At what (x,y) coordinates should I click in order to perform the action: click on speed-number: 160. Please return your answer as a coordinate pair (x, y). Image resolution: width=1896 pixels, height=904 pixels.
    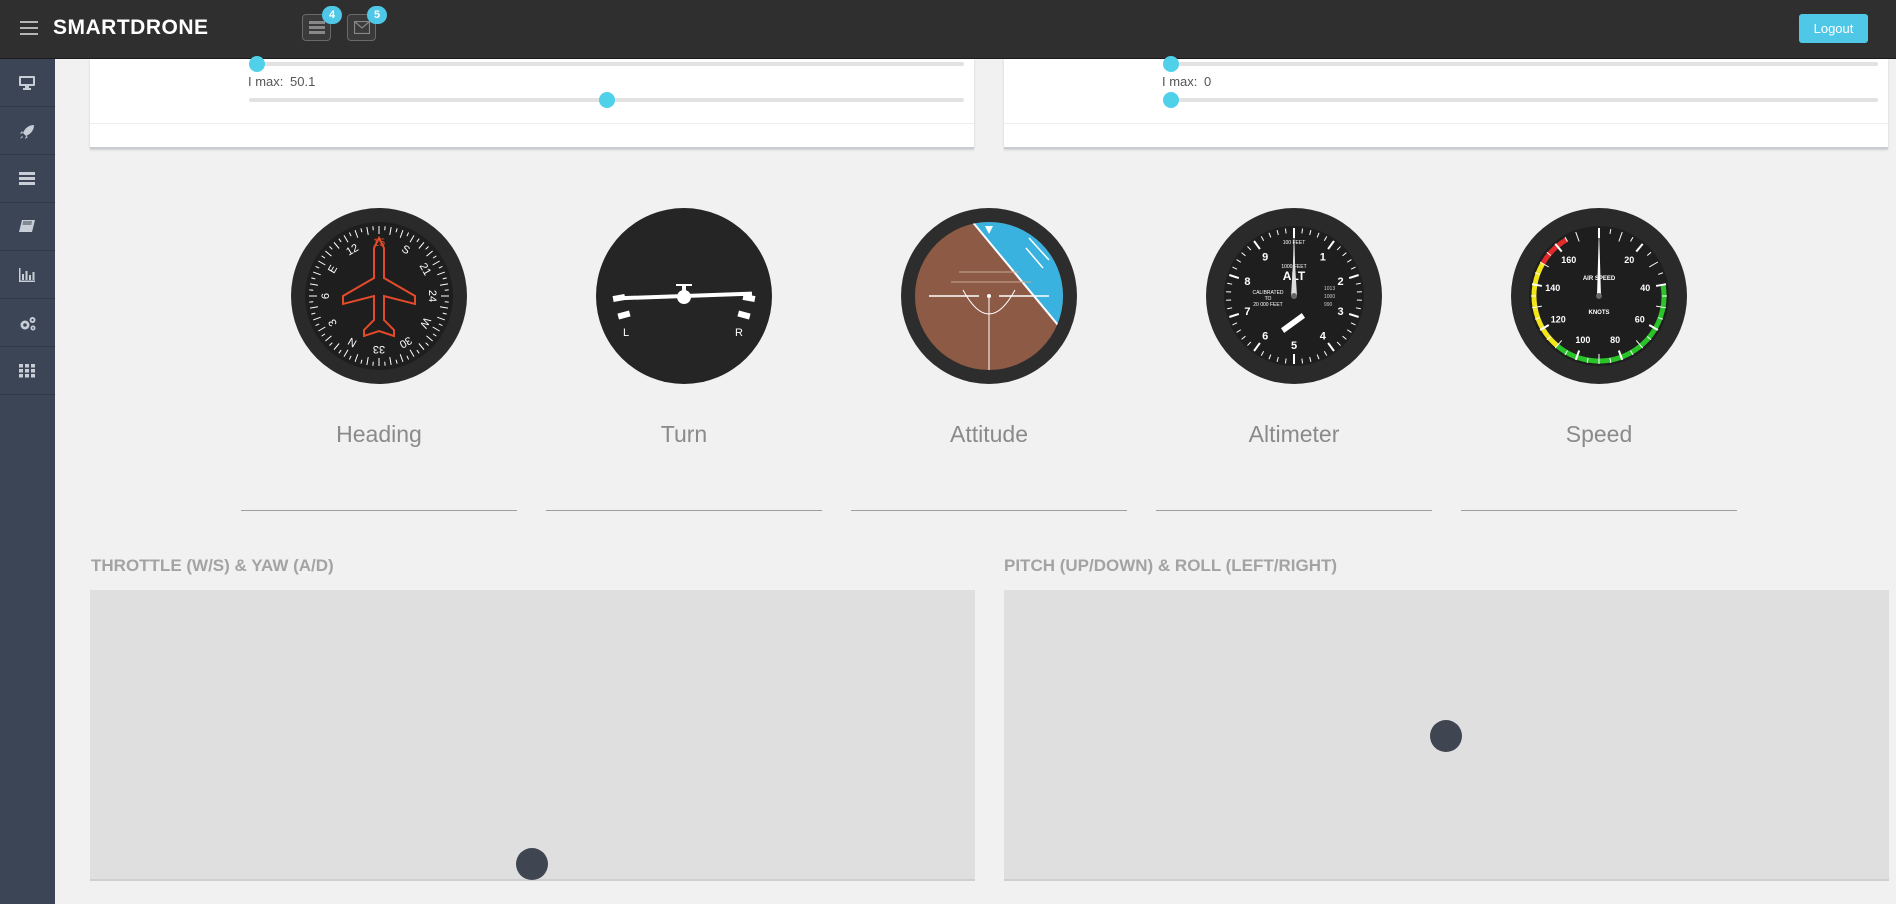
    Looking at the image, I should click on (1568, 260).